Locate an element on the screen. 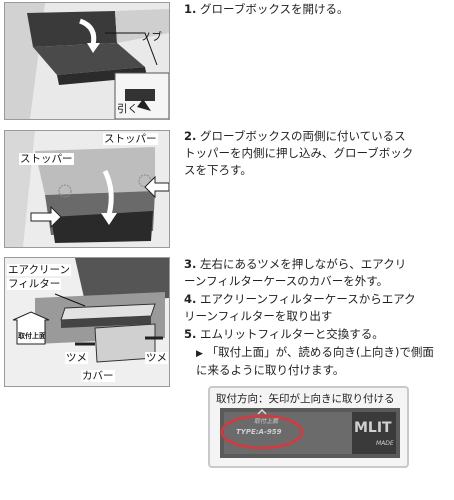 The image size is (454, 500). stopper-illustration is located at coordinates (87, 189).